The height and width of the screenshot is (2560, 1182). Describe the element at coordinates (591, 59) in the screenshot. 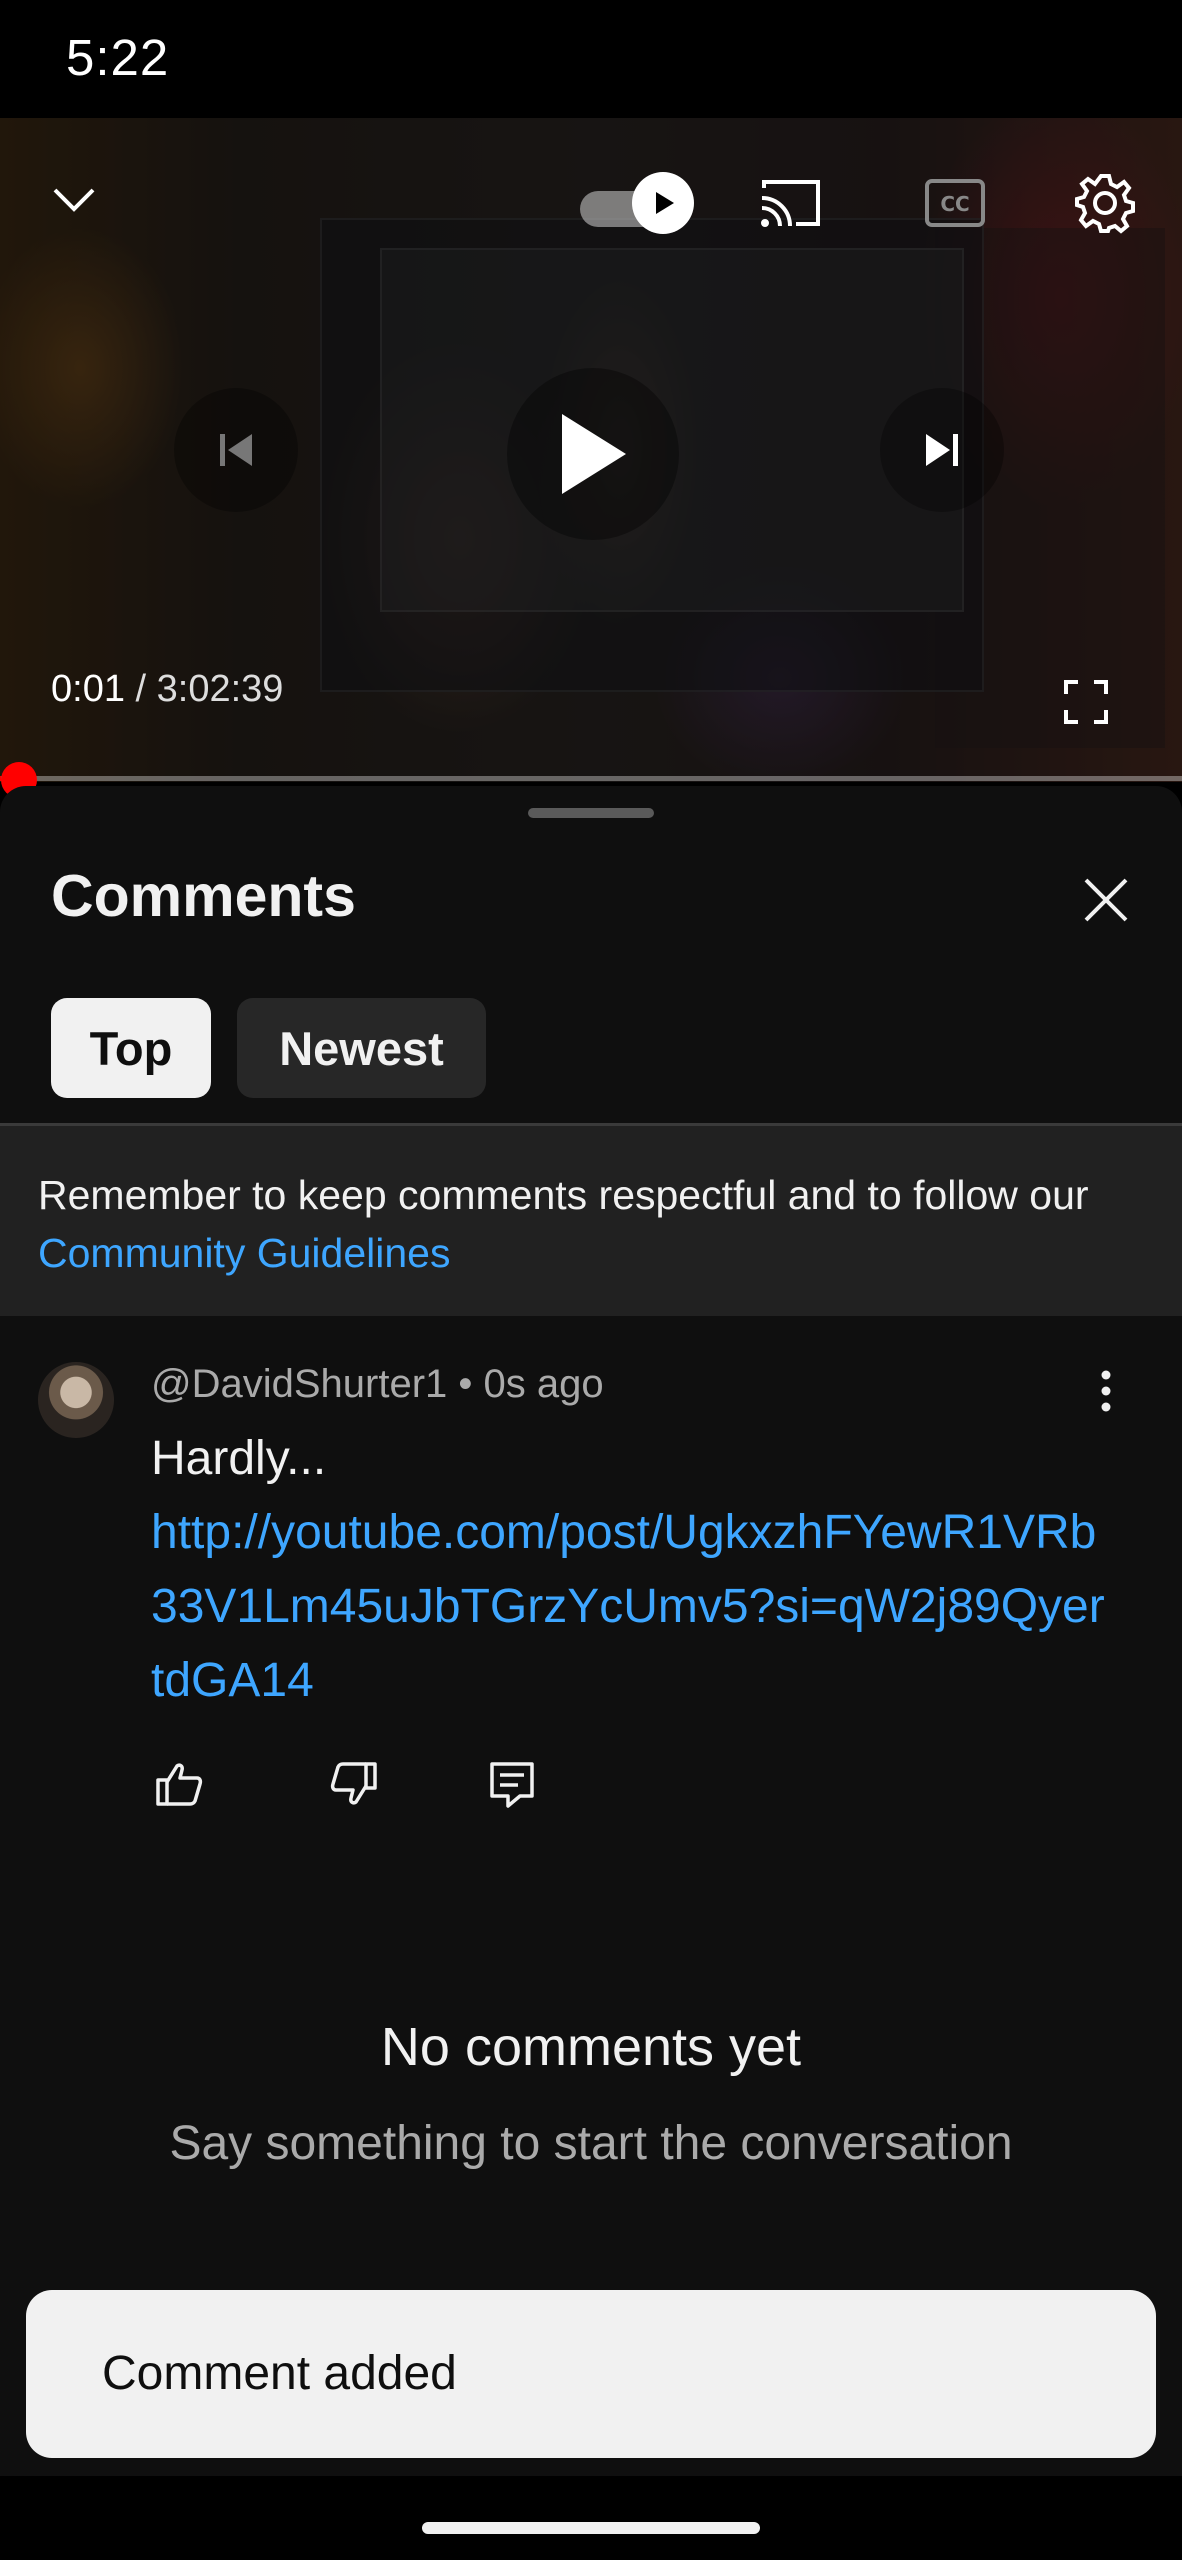

I see `status-bar: 5:22` at that location.